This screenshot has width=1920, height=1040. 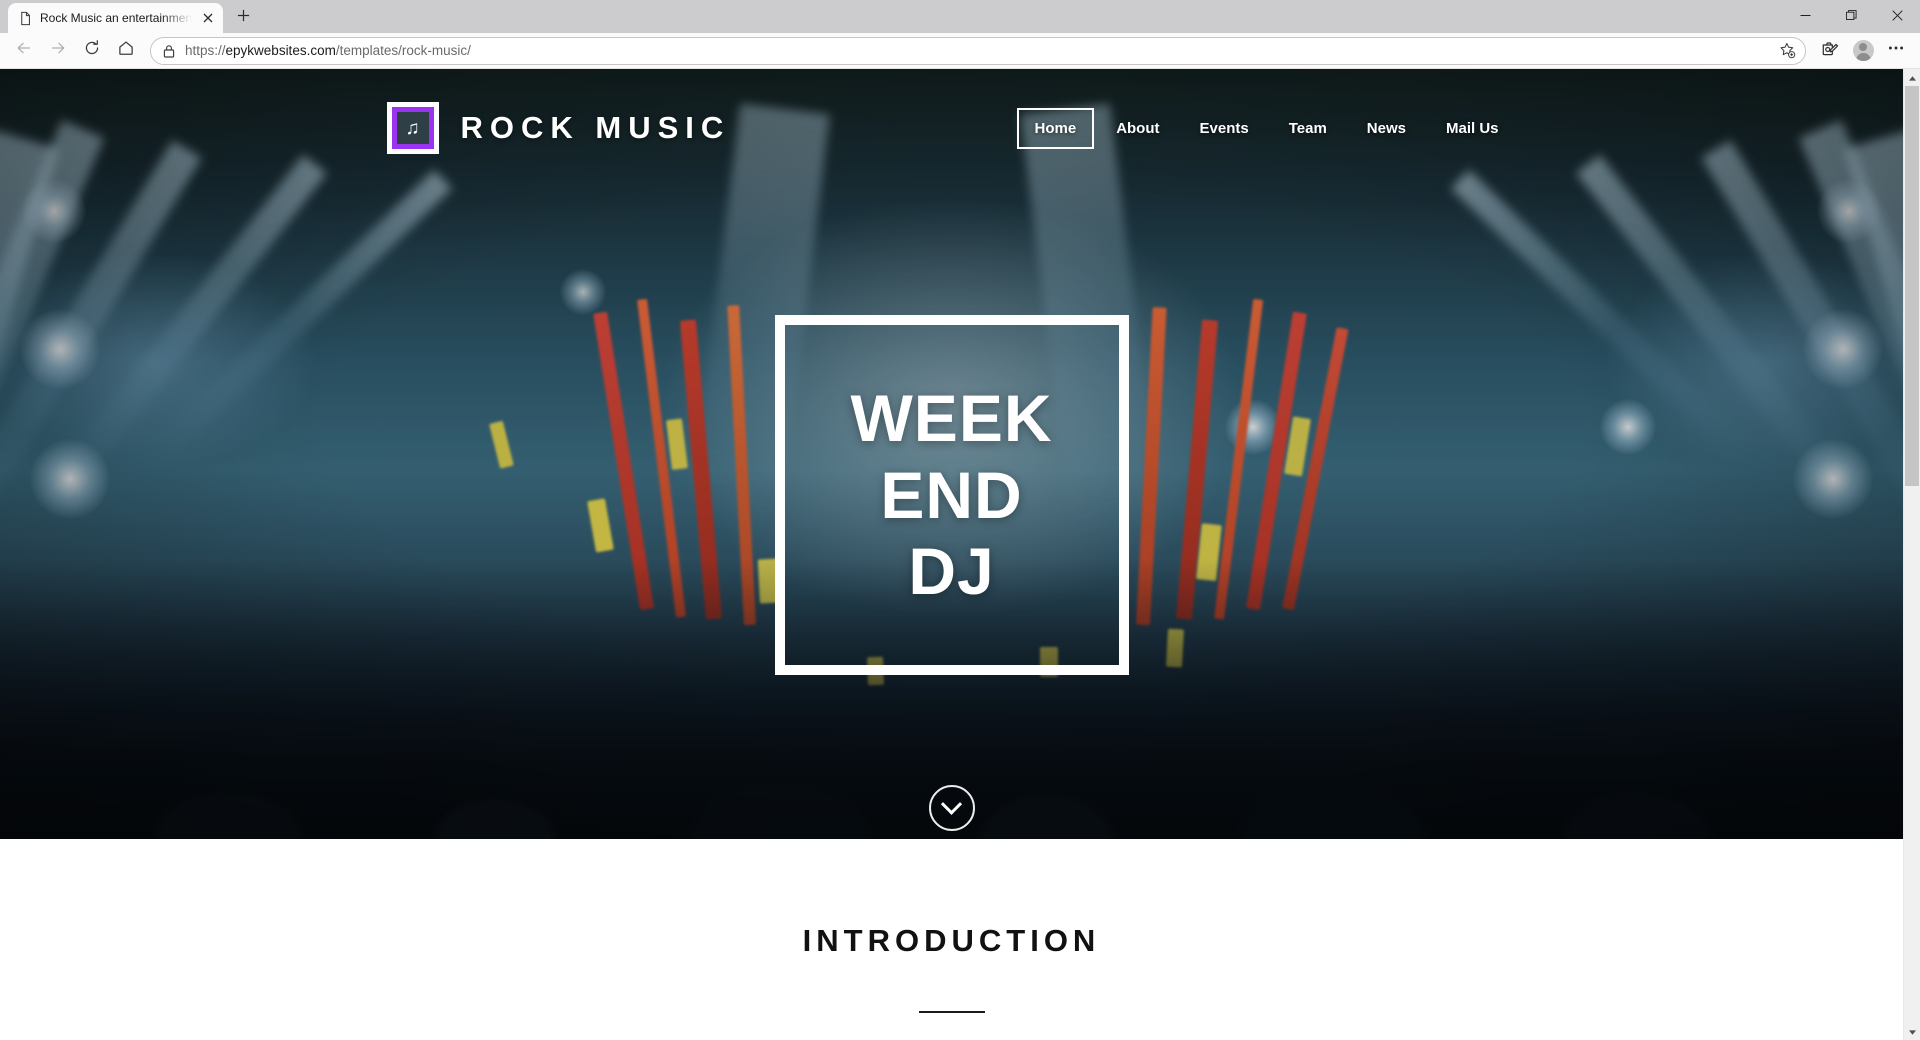 What do you see at coordinates (951, 418) in the screenshot?
I see `hero-line-1: WEEK` at bounding box center [951, 418].